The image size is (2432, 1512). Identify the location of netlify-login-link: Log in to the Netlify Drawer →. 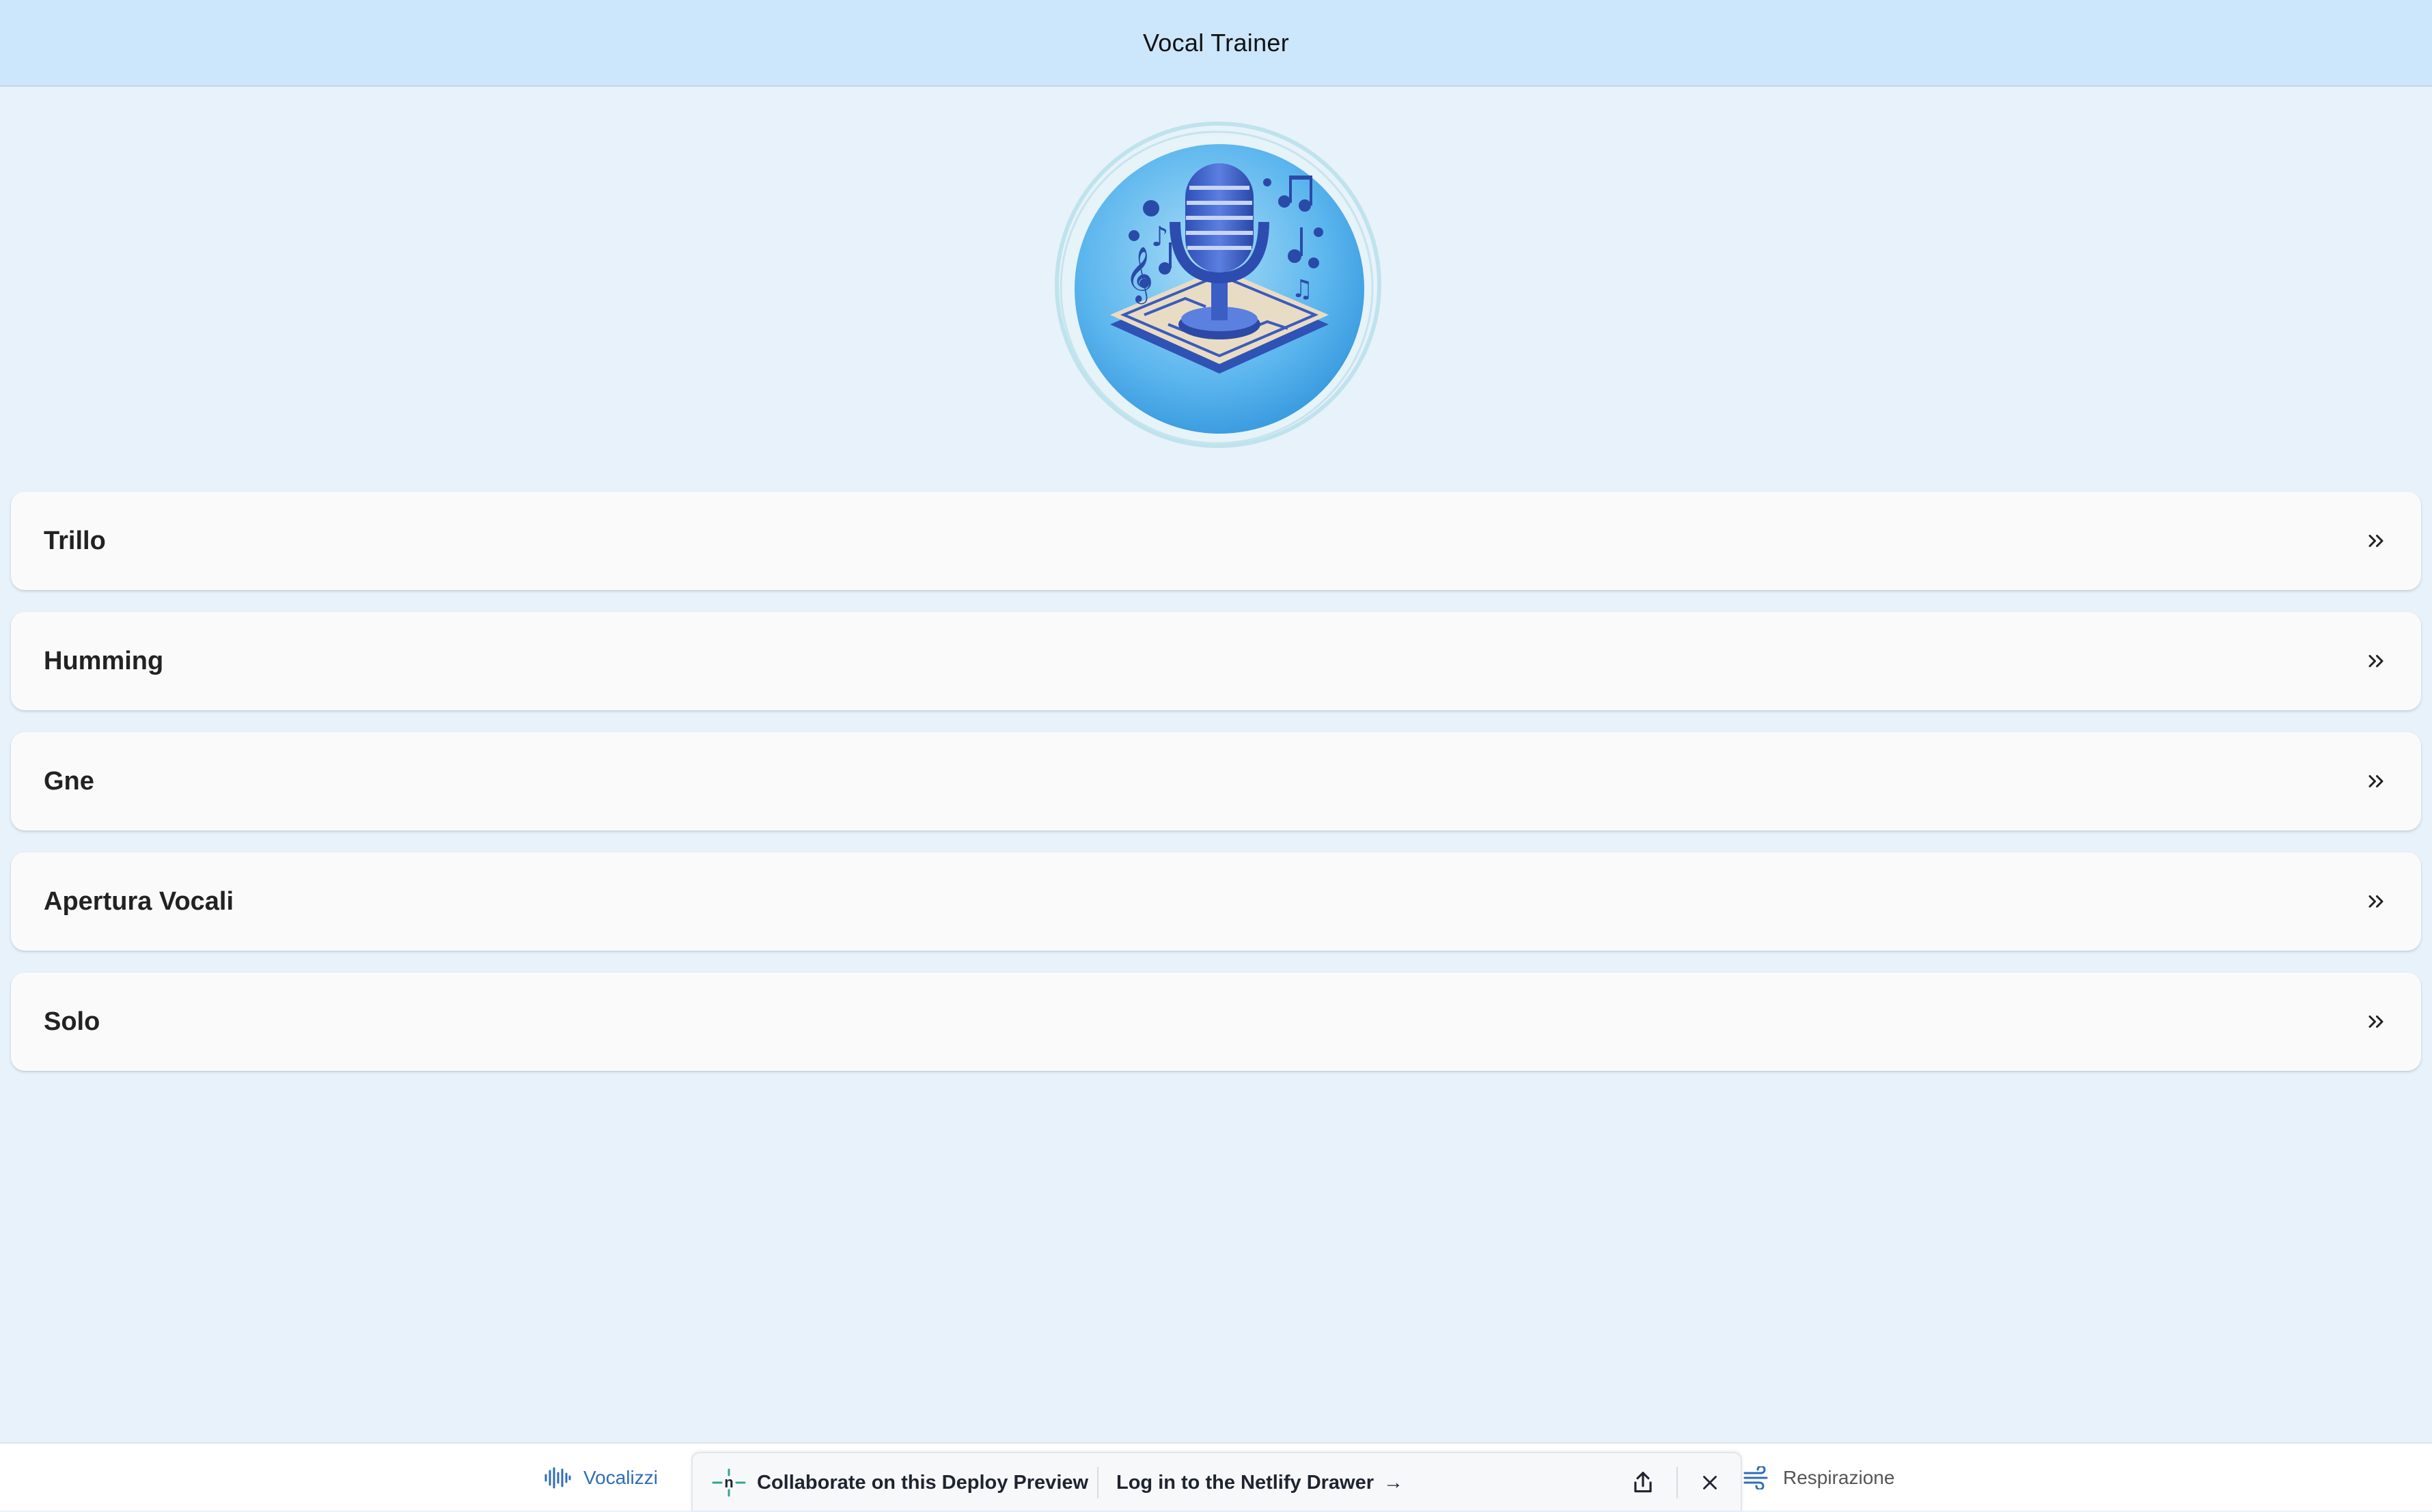
(1260, 1482).